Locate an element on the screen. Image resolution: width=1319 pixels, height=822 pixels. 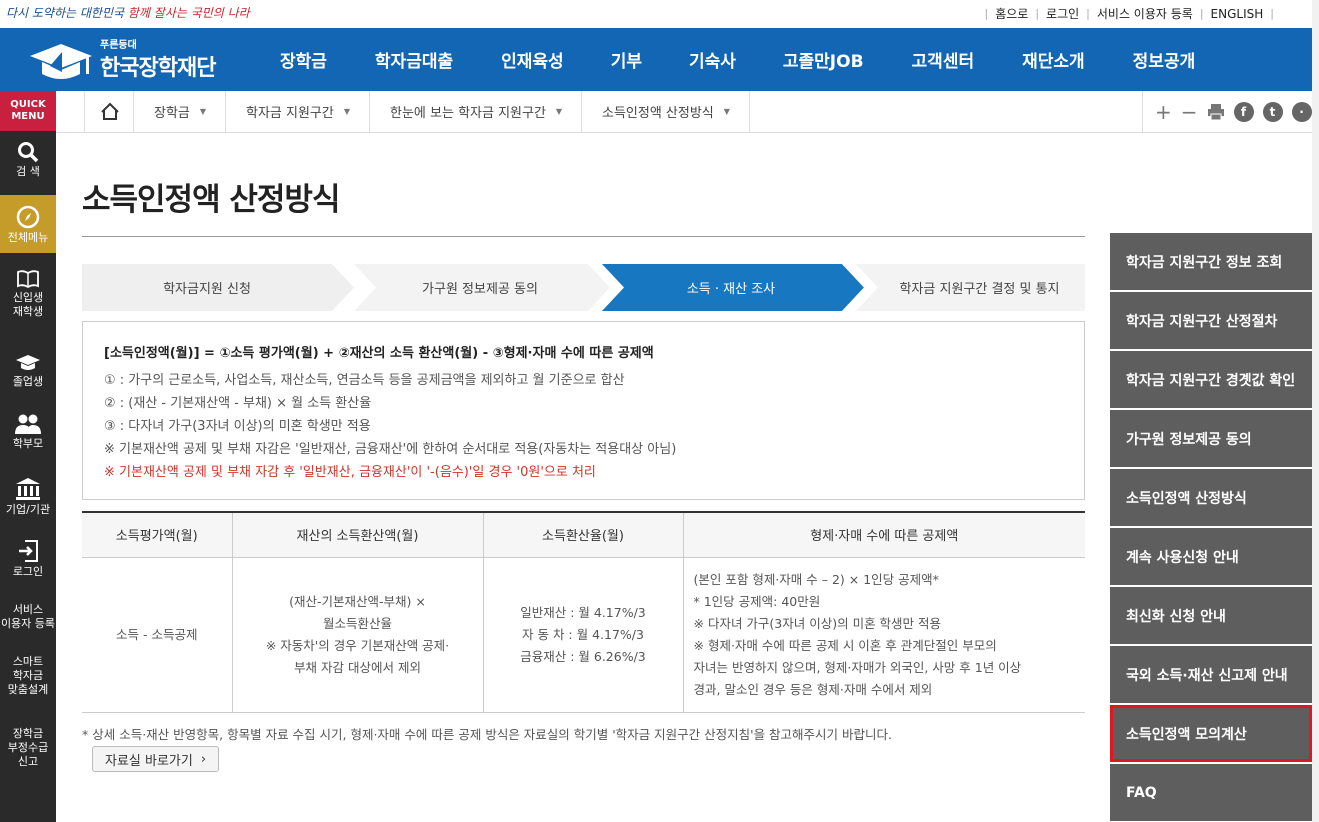
quick-login: 로그인 is located at coordinates (28, 562).